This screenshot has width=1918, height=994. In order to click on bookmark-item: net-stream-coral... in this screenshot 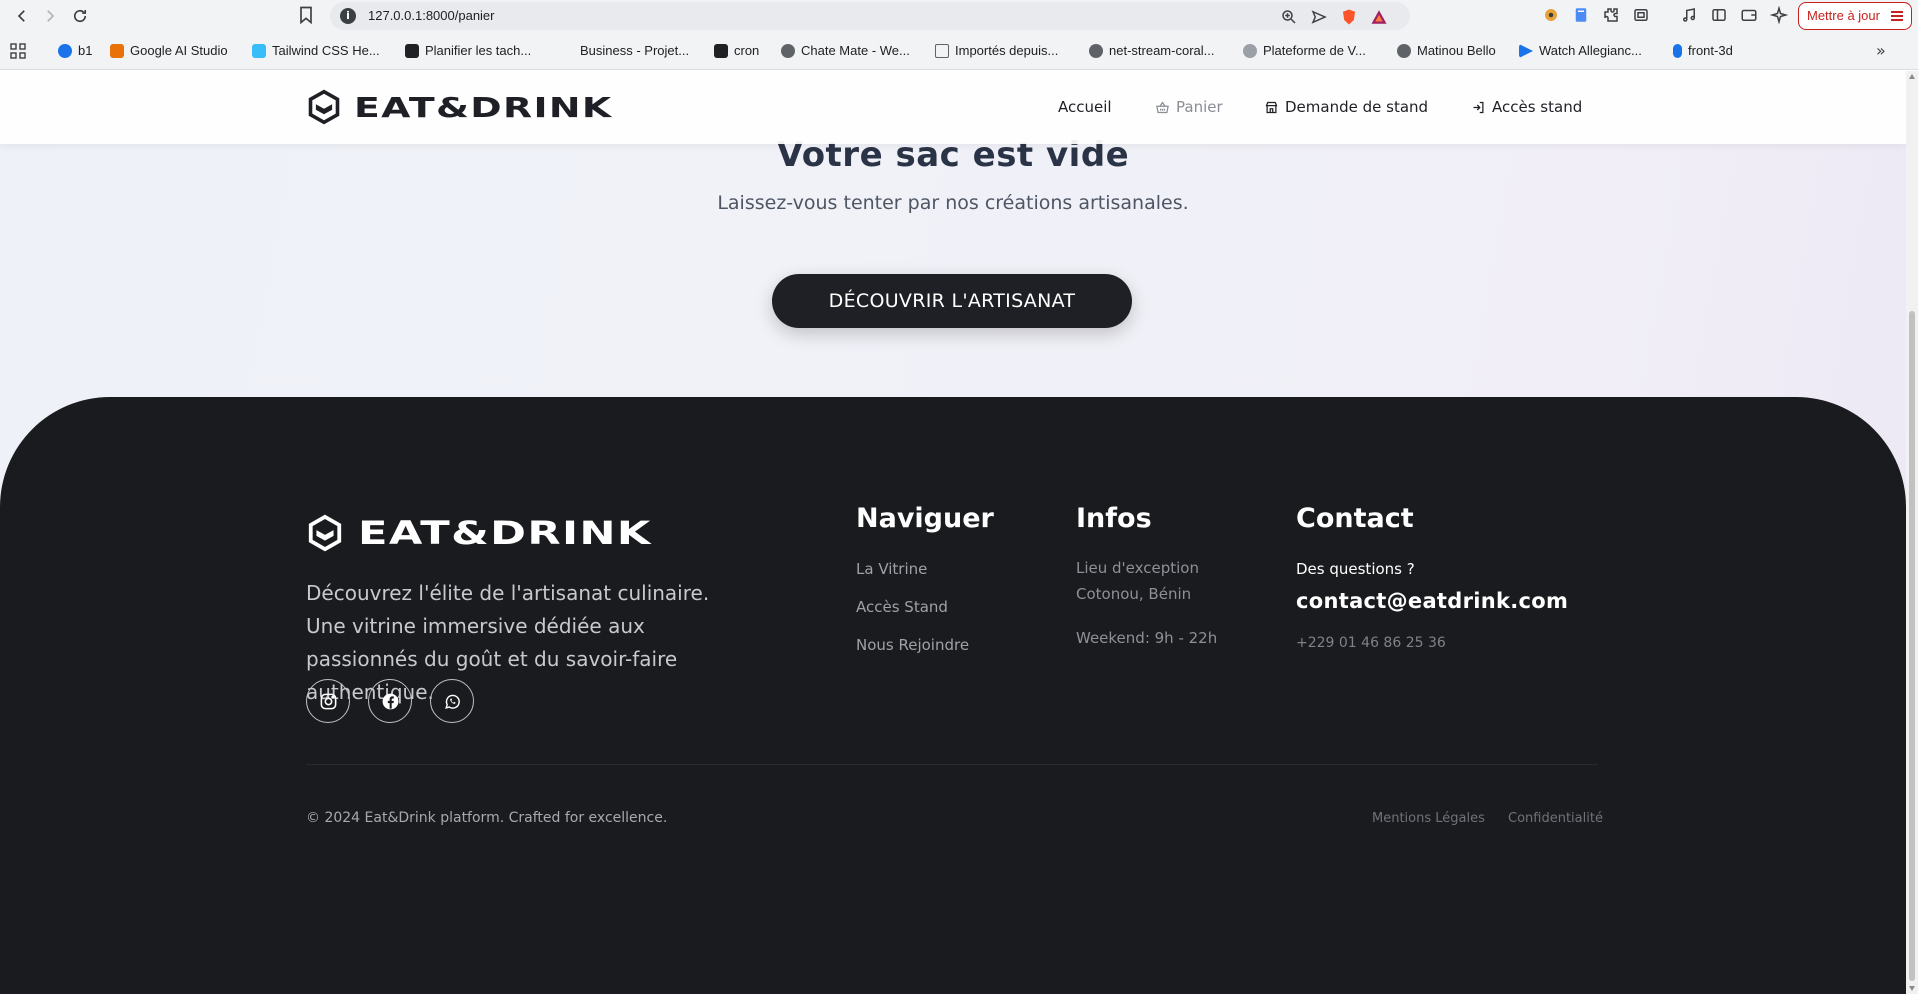, I will do `click(1151, 51)`.